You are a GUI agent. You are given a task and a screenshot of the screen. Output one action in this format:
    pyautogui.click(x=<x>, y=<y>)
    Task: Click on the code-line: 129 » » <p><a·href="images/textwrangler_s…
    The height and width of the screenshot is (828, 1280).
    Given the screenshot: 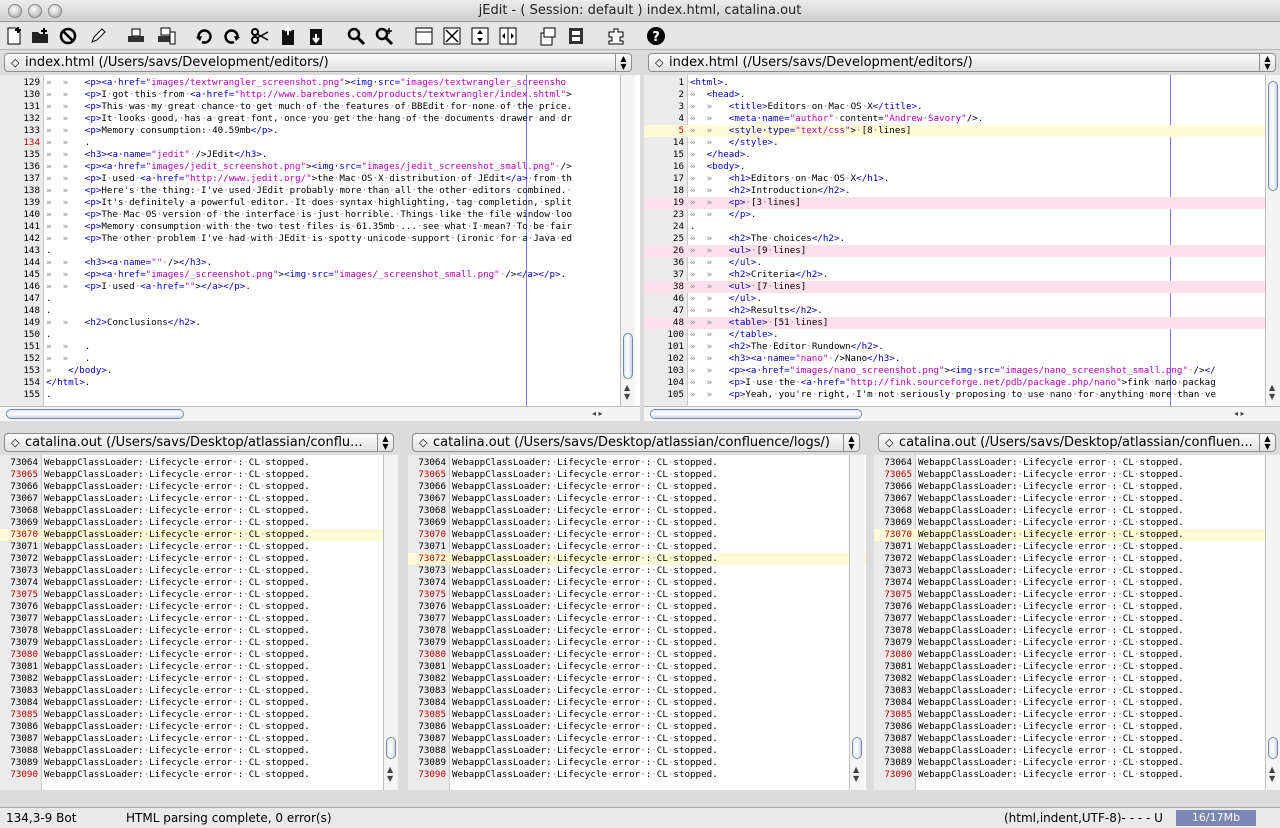 What is the action you would take?
    pyautogui.click(x=320, y=83)
    